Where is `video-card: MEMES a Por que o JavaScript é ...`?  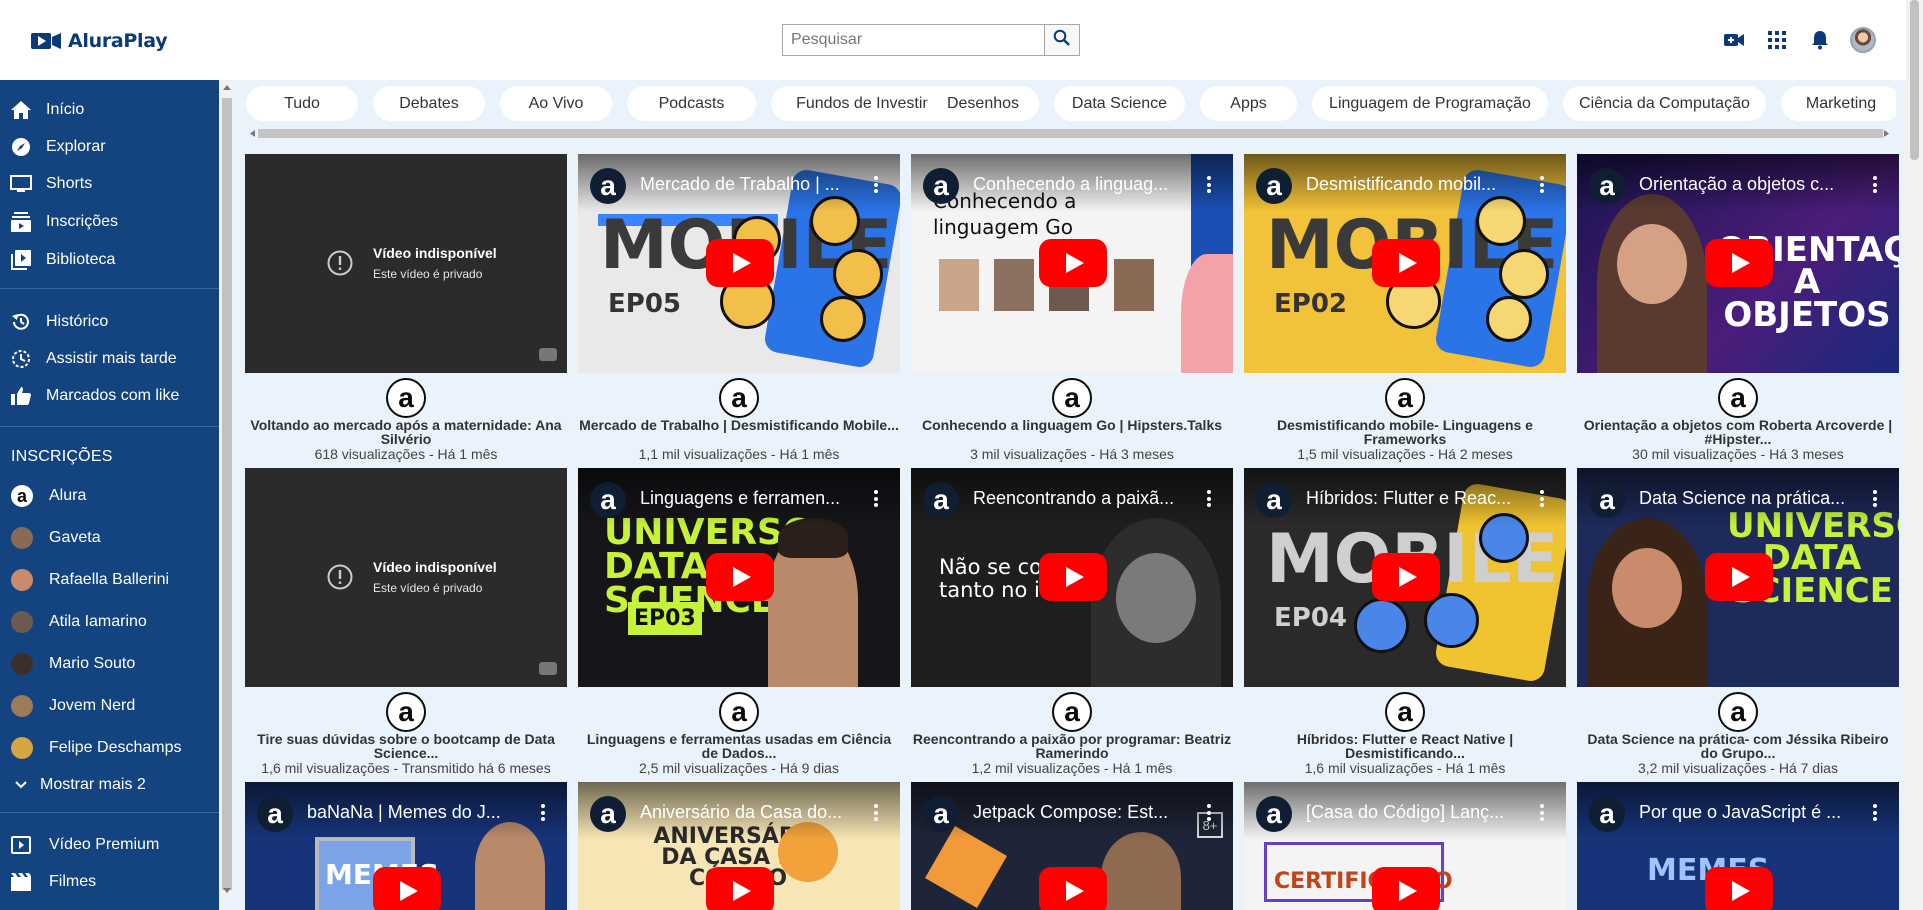
video-card: MEMES a Por que o JavaScript é ... is located at coordinates (1738, 846).